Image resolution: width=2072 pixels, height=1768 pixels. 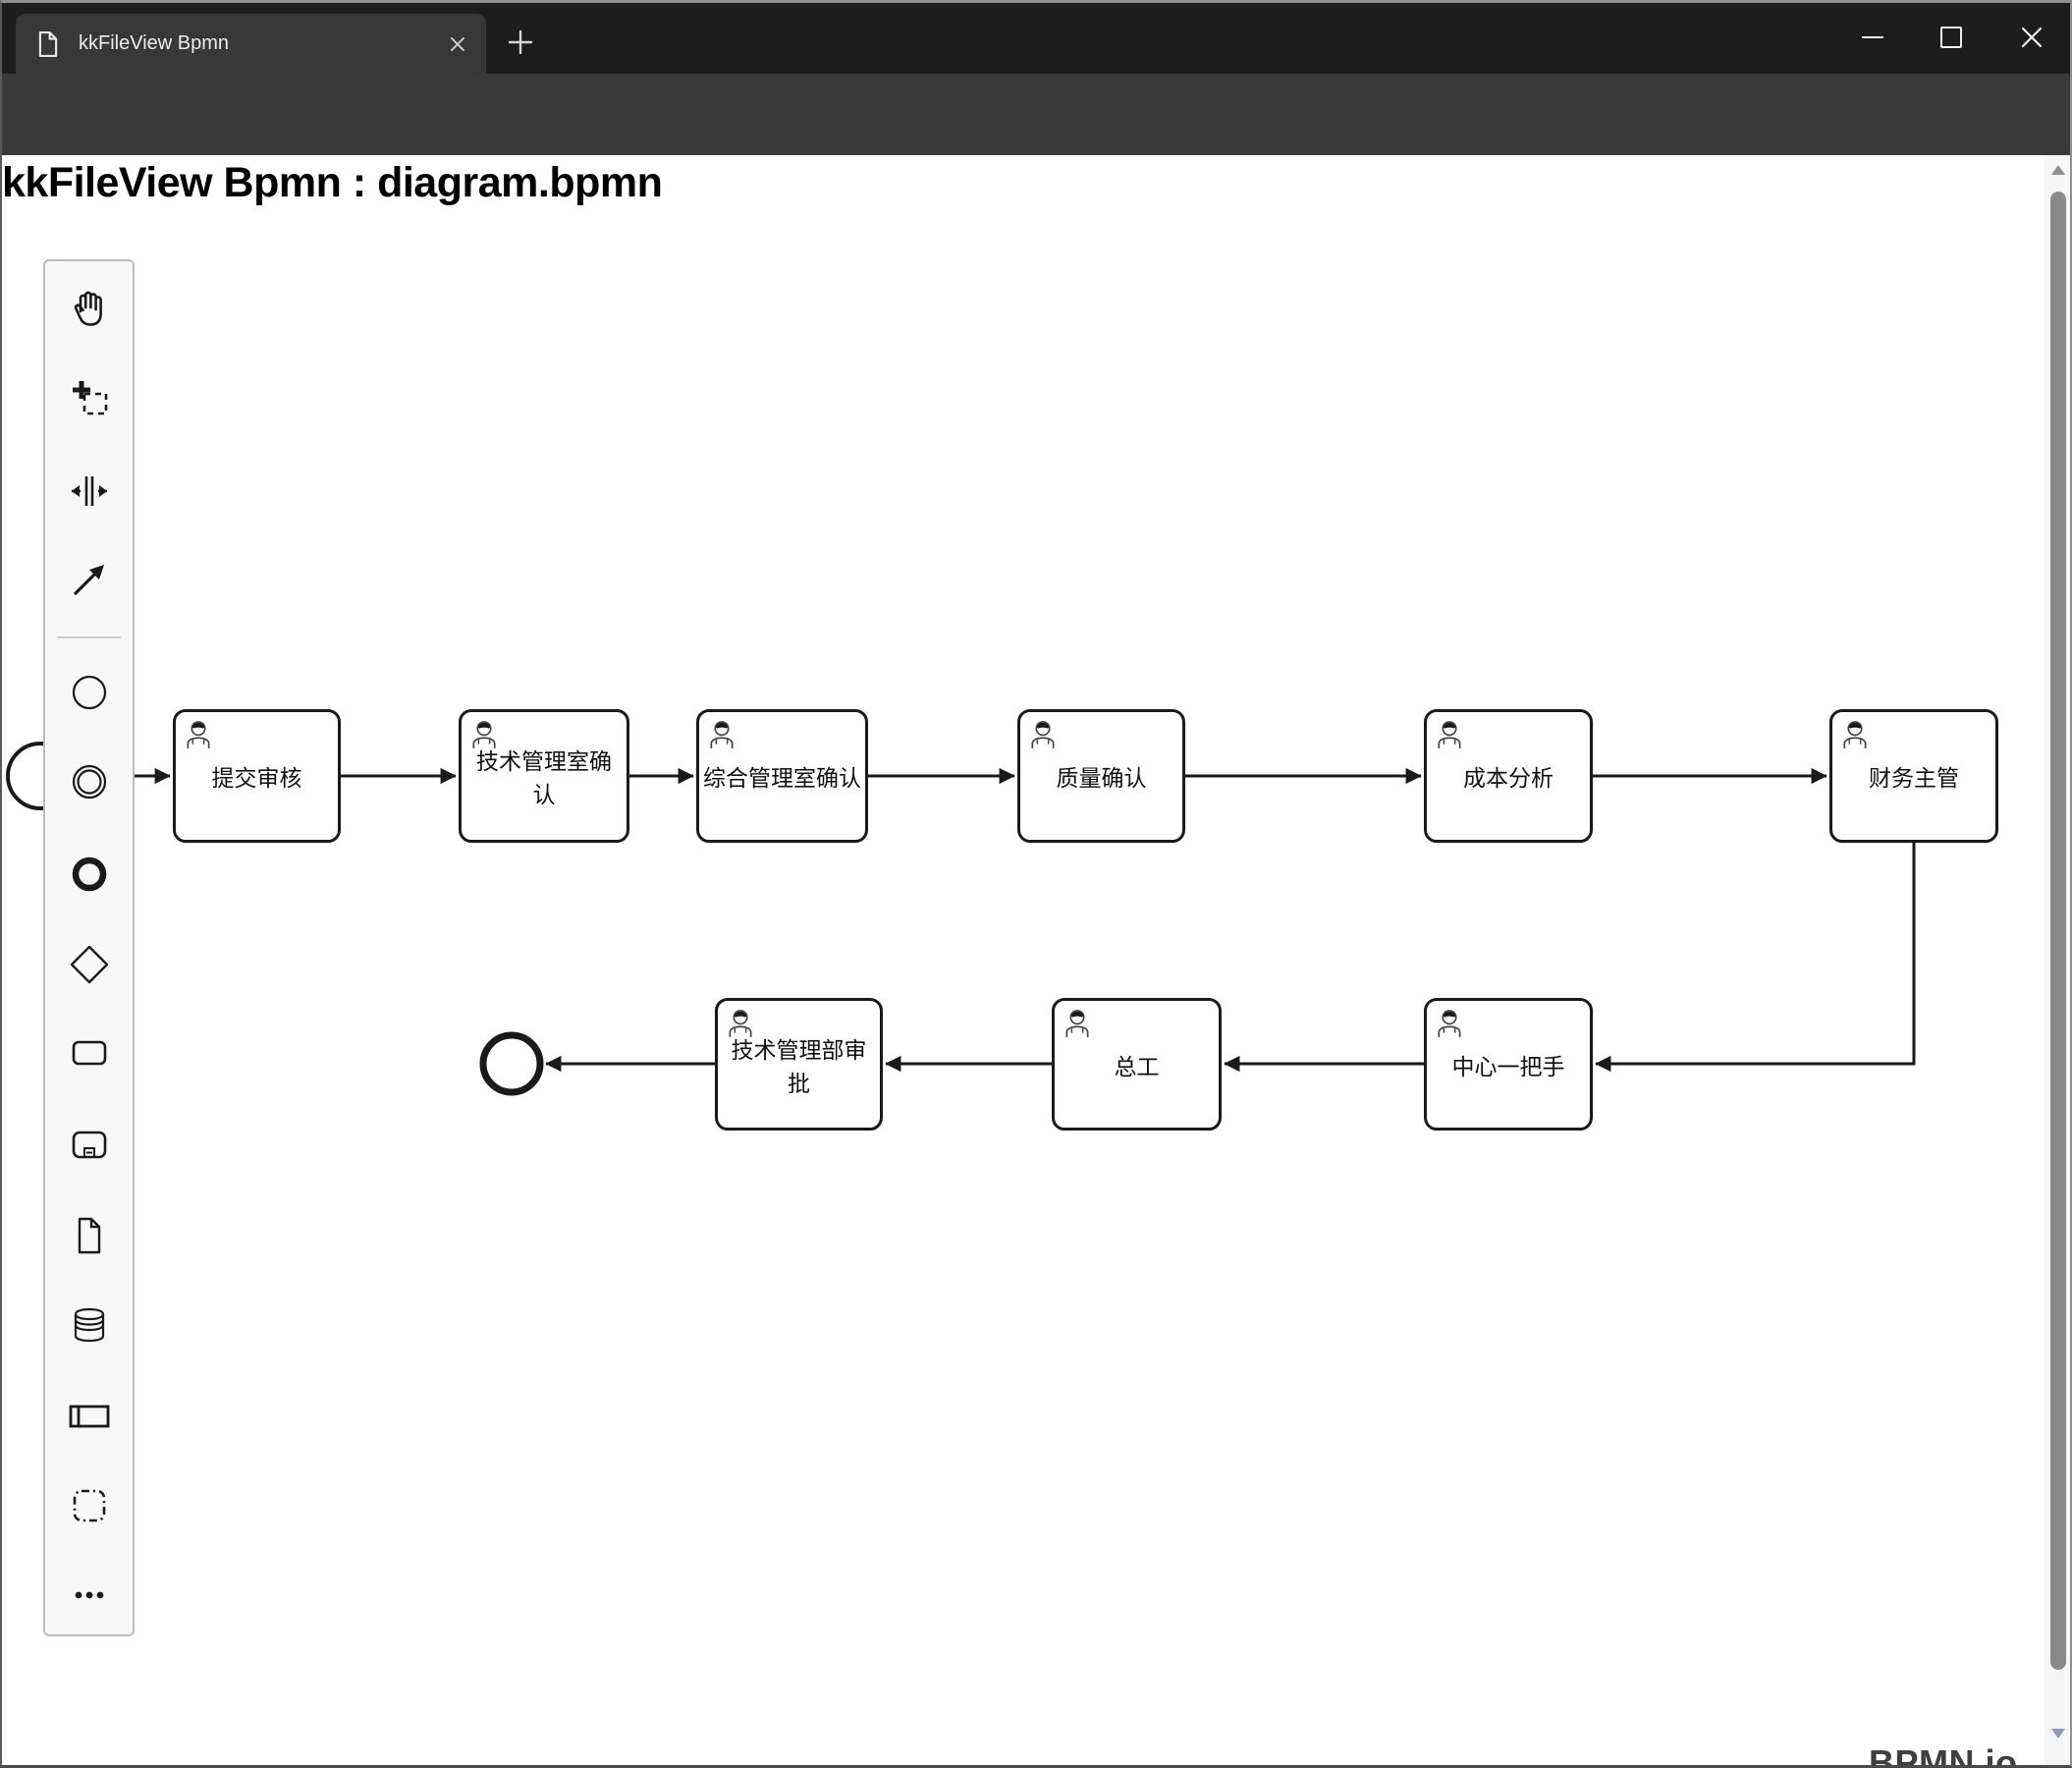 What do you see at coordinates (89, 964) in the screenshot?
I see `create-gateway` at bounding box center [89, 964].